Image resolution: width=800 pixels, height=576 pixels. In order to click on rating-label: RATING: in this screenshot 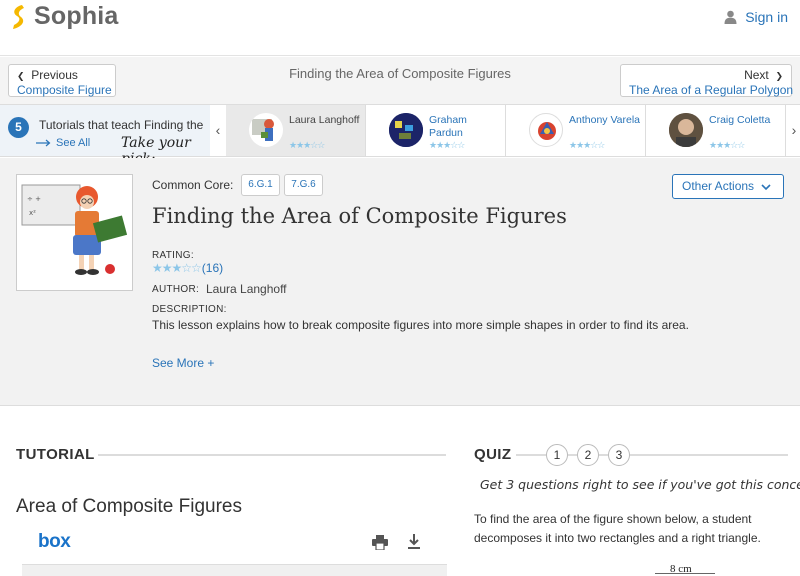, I will do `click(173, 255)`.